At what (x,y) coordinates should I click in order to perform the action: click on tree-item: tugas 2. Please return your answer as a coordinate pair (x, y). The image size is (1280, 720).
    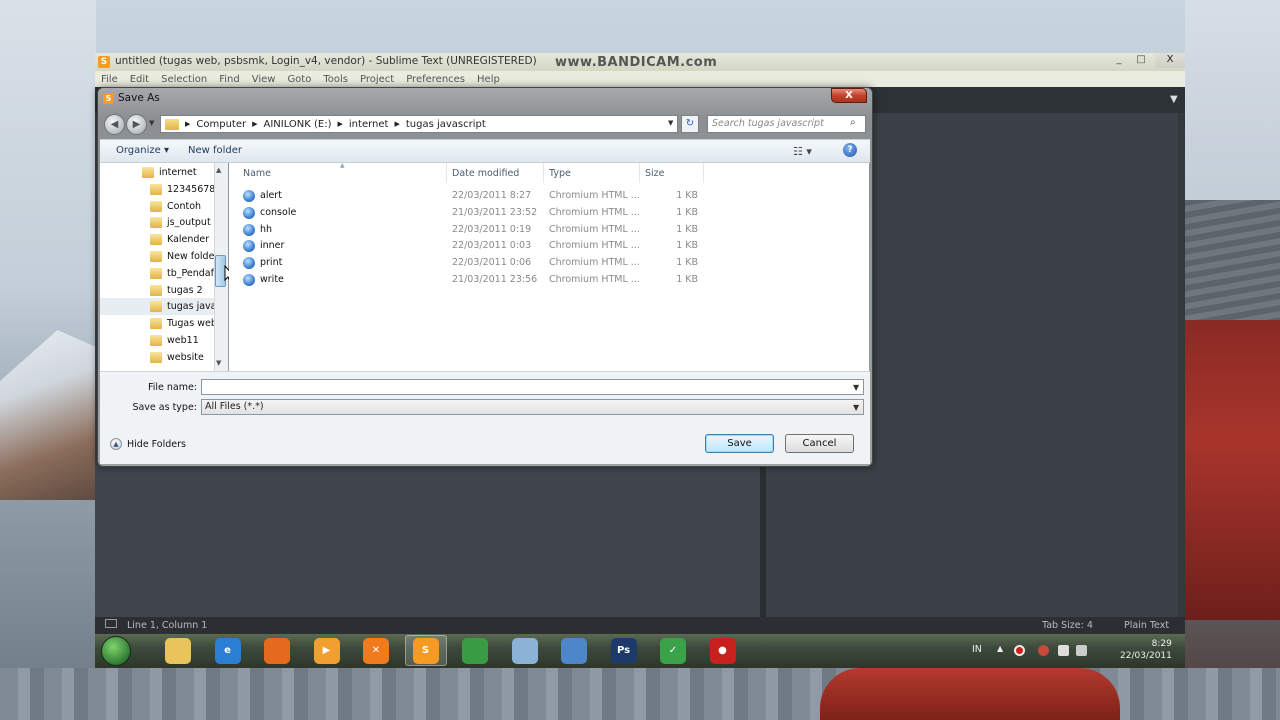
    Looking at the image, I should click on (158, 290).